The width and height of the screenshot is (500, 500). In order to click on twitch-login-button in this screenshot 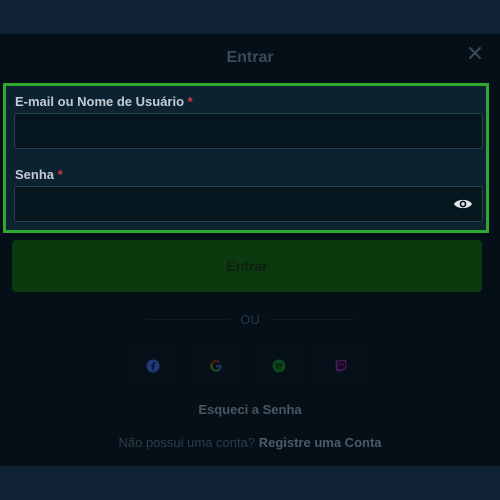, I will do `click(341, 366)`.